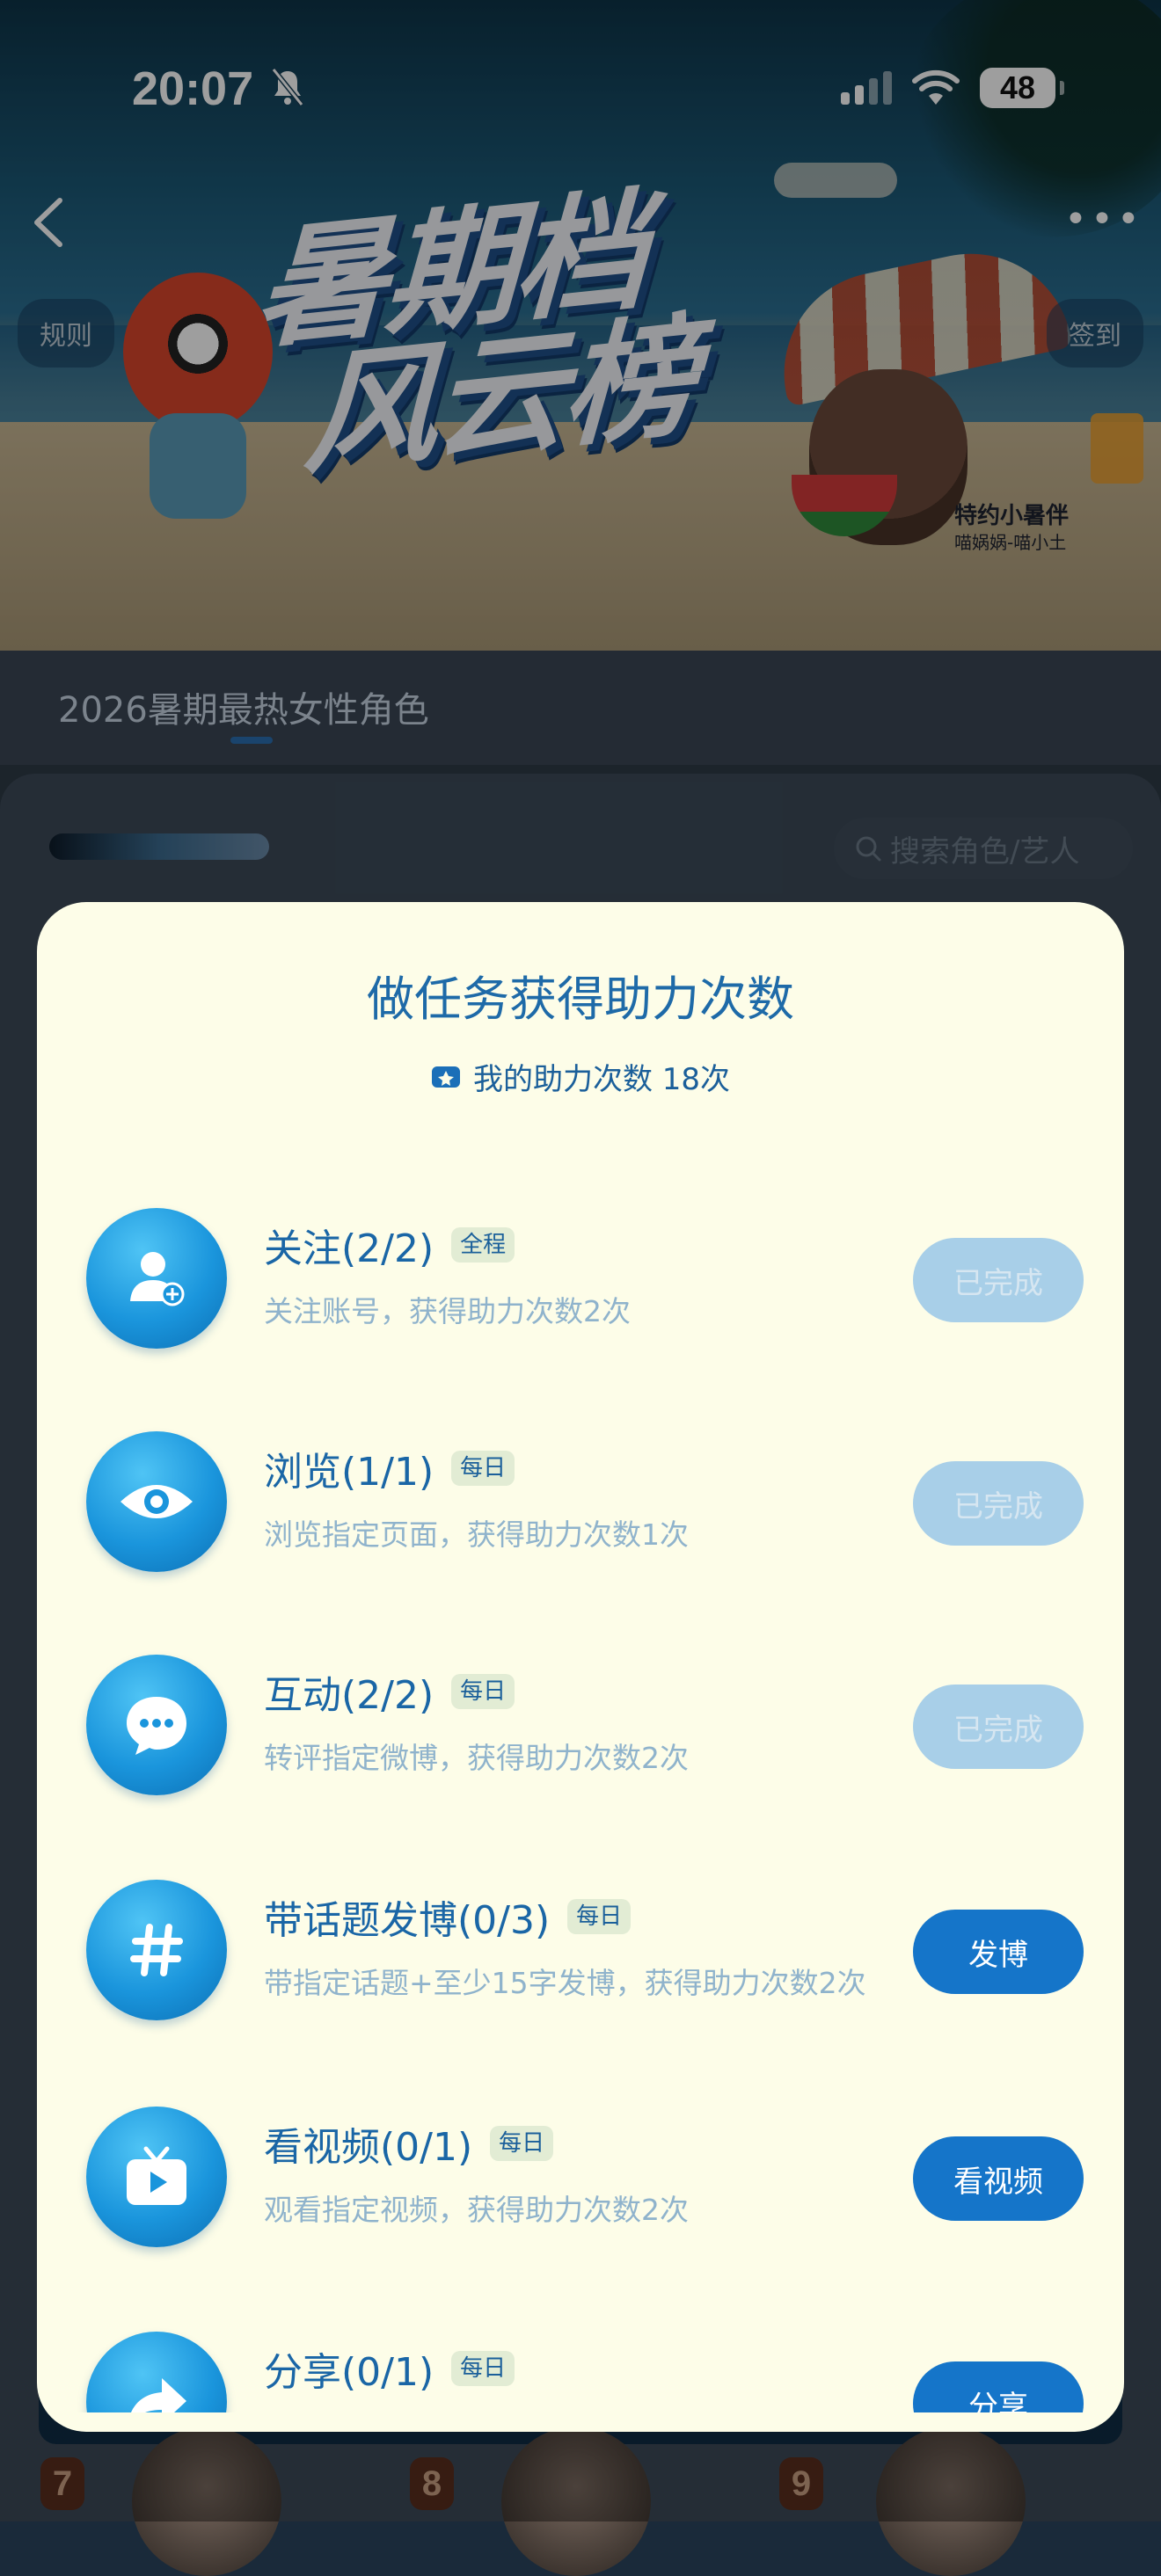  What do you see at coordinates (349, 2372) in the screenshot?
I see `task-title: 分享(0/1)` at bounding box center [349, 2372].